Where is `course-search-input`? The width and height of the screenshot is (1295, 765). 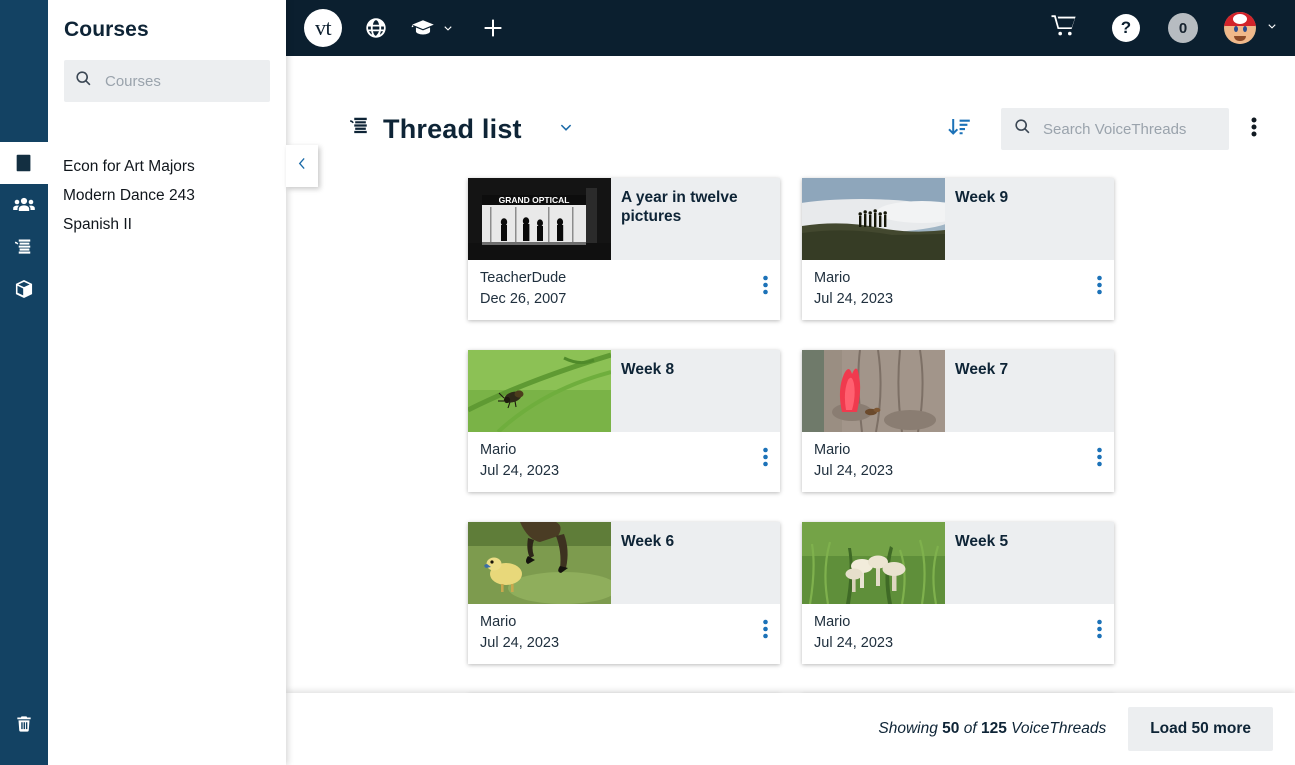 course-search-input is located at coordinates (182, 81).